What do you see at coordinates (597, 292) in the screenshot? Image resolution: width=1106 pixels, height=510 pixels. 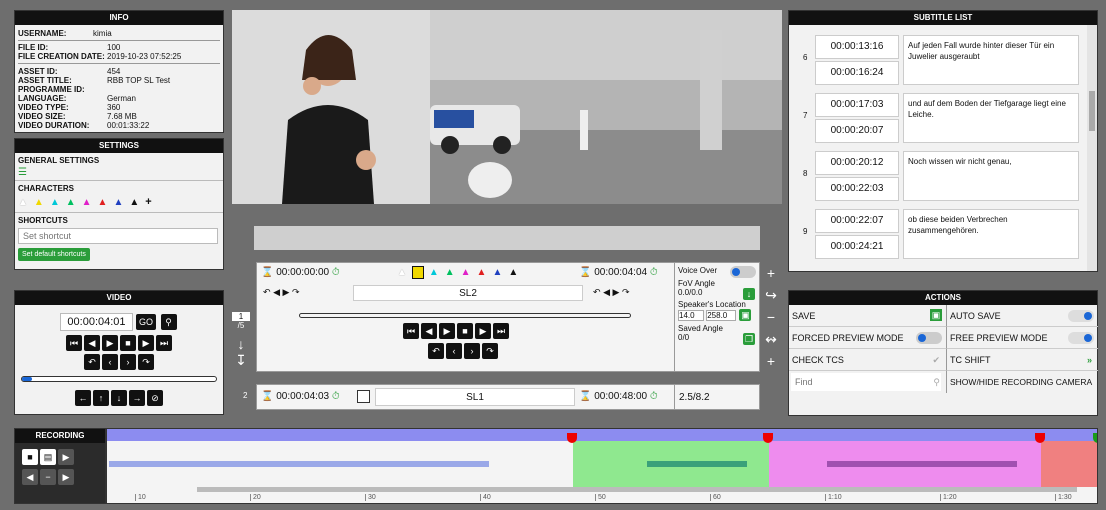 I see `row1-right-undo-icon: ↶` at bounding box center [597, 292].